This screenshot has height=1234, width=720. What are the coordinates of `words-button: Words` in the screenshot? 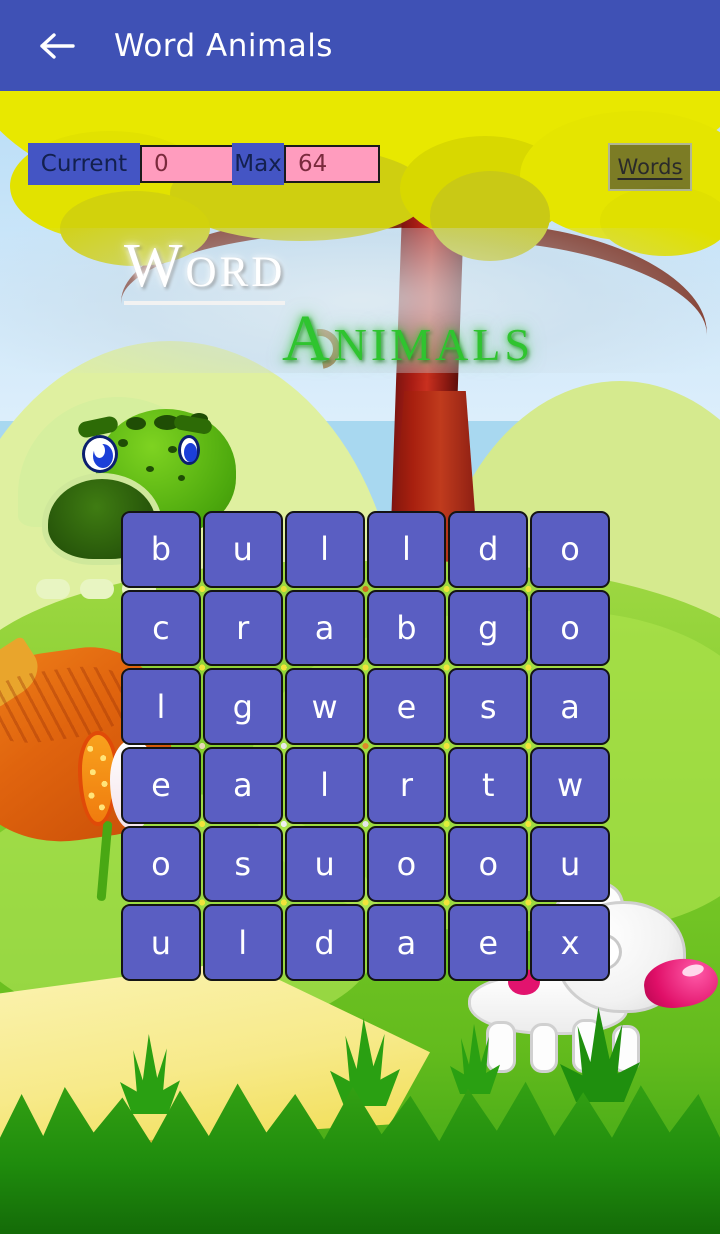 It's located at (650, 167).